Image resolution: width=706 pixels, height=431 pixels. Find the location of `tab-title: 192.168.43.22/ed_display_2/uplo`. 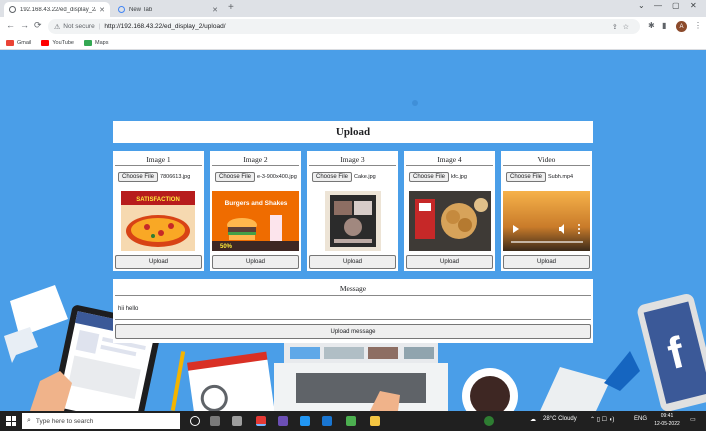

tab-title: 192.168.43.22/ed_display_2/uplo is located at coordinates (58, 9).